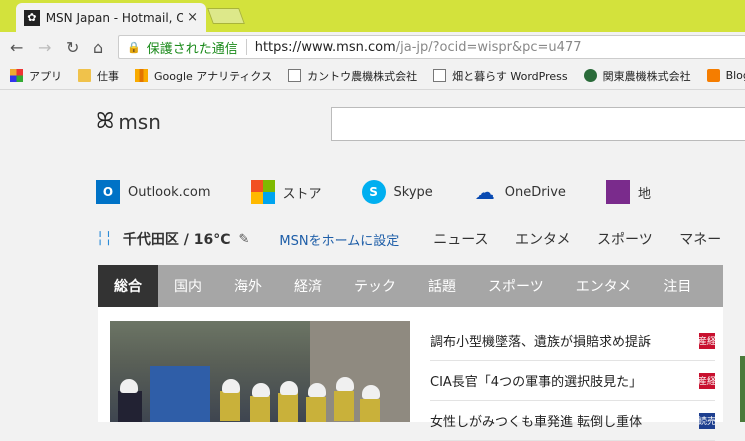  I want to click on nav-sports: スポーツ, so click(625, 240).